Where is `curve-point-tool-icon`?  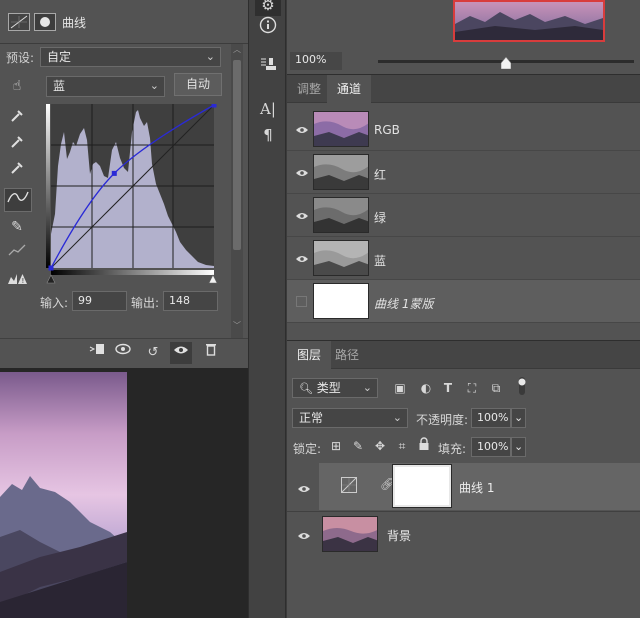 curve-point-tool-icon is located at coordinates (18, 200).